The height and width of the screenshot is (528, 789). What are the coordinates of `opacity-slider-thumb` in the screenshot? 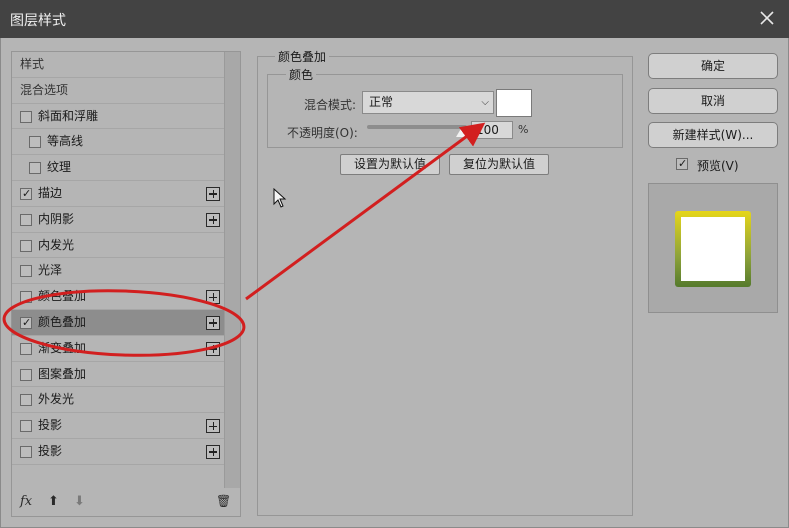 It's located at (462, 132).